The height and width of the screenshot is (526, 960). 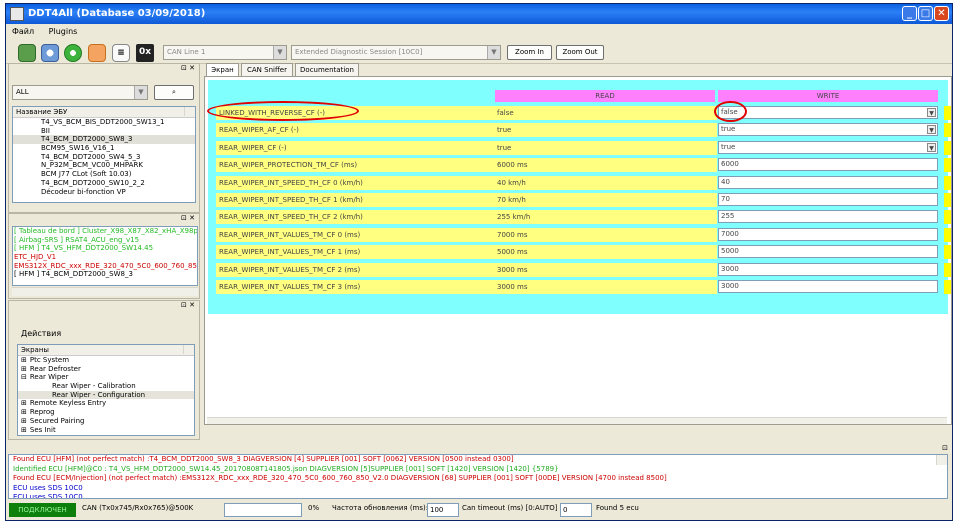 I want to click on ecu-list-item: T4_VS_BCM_BIS_DDT2000_SW13_1, so click(x=104, y=122).